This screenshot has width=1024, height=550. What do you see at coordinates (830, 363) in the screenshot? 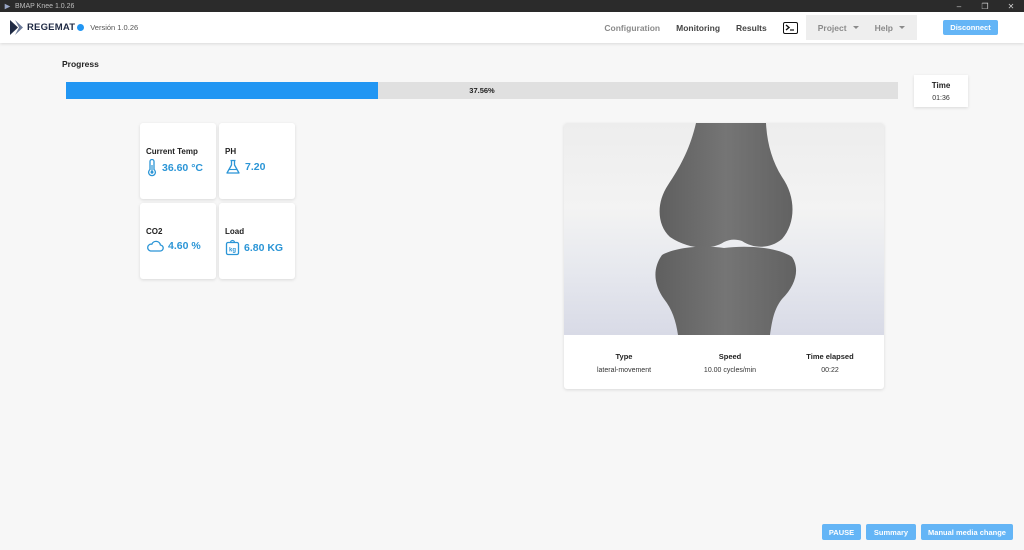
I see `movement-elapsed: Time elapsed 00:22` at bounding box center [830, 363].